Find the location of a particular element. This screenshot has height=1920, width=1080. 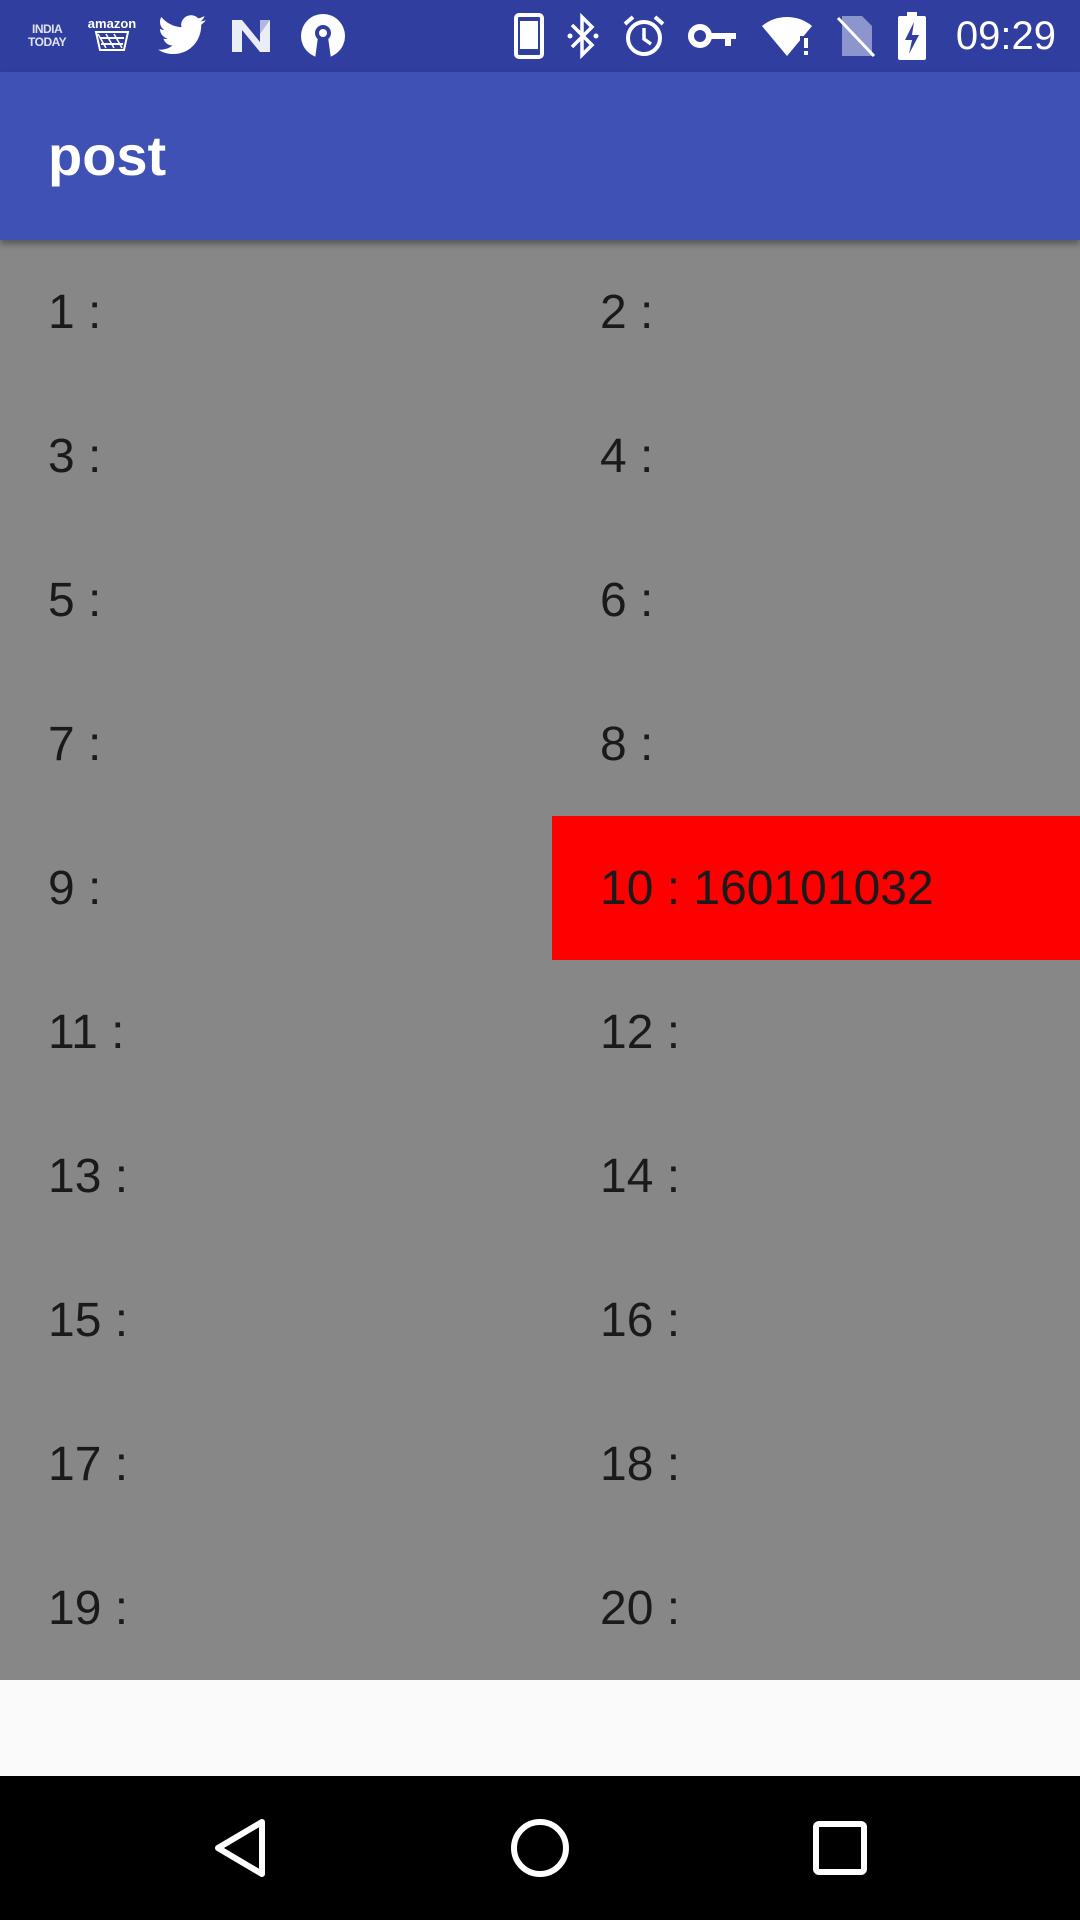

notification-icons: INDIA TODAY amazon is located at coordinates (188, 36).